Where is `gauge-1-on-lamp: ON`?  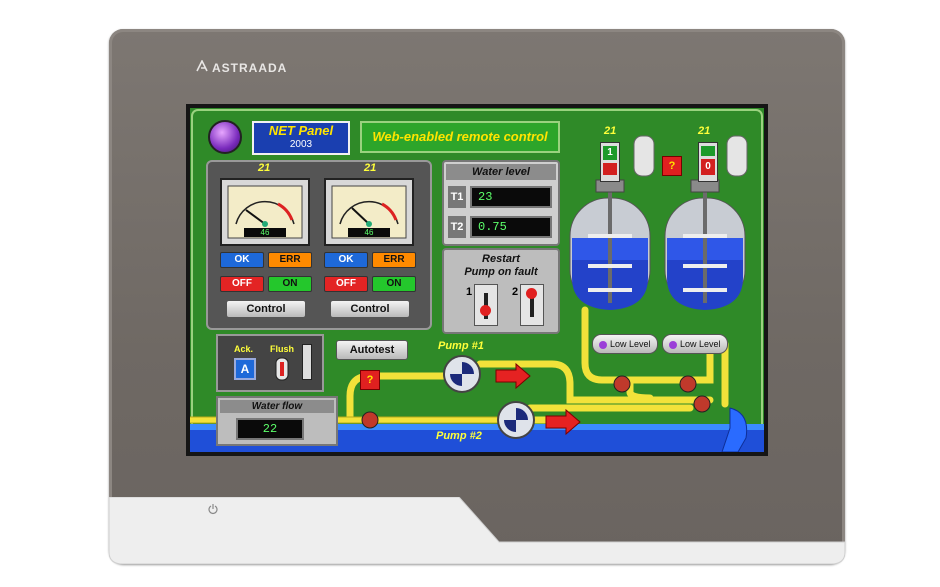 gauge-1-on-lamp: ON is located at coordinates (290, 284).